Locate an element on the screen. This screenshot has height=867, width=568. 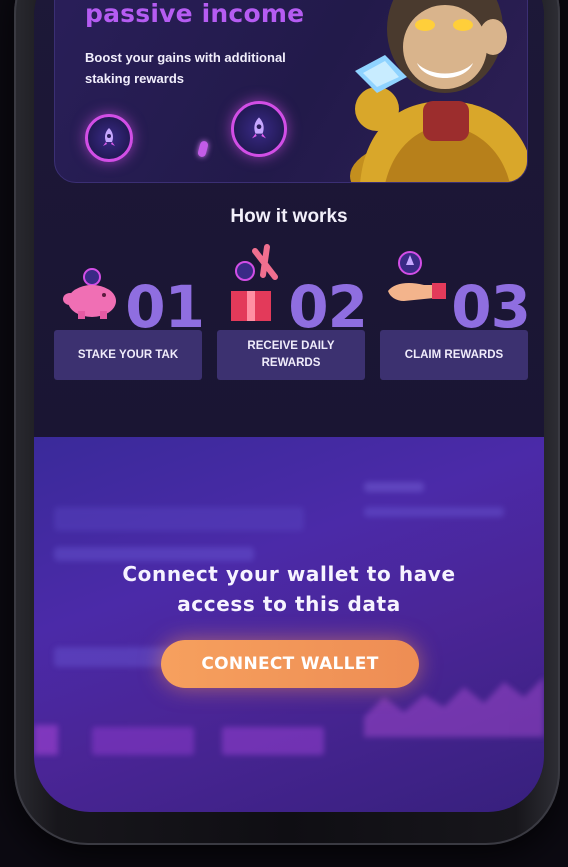
piggy-bank-icon is located at coordinates (89, 293).